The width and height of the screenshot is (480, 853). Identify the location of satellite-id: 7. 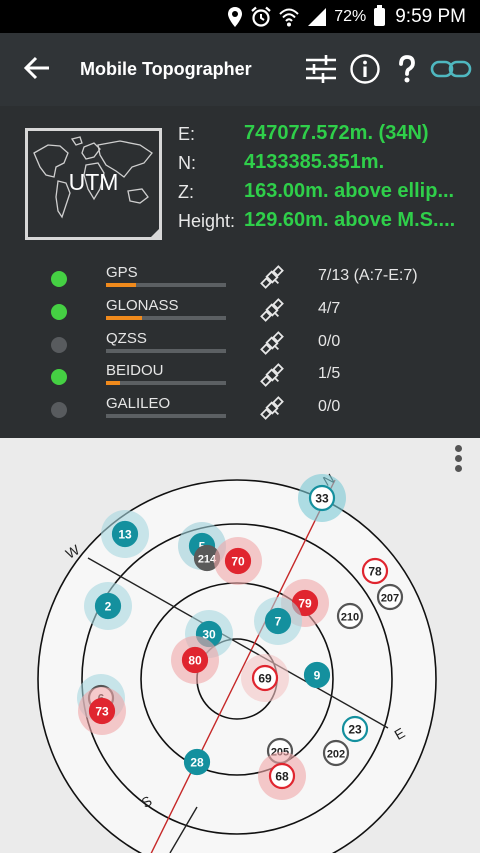
(278, 622).